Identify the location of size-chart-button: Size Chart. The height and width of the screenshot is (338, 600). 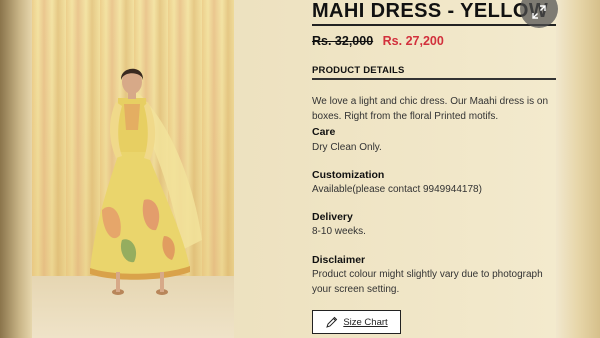
(356, 322).